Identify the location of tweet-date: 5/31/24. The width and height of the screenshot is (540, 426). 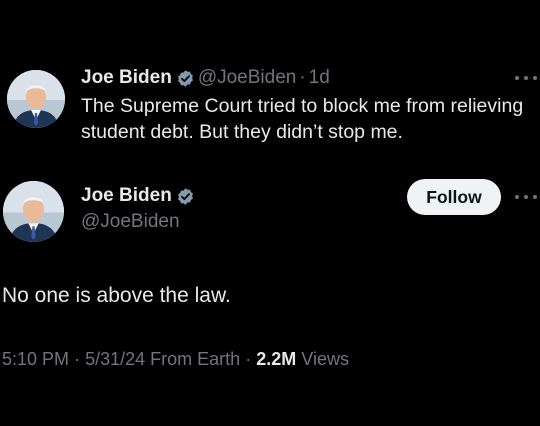
(115, 359).